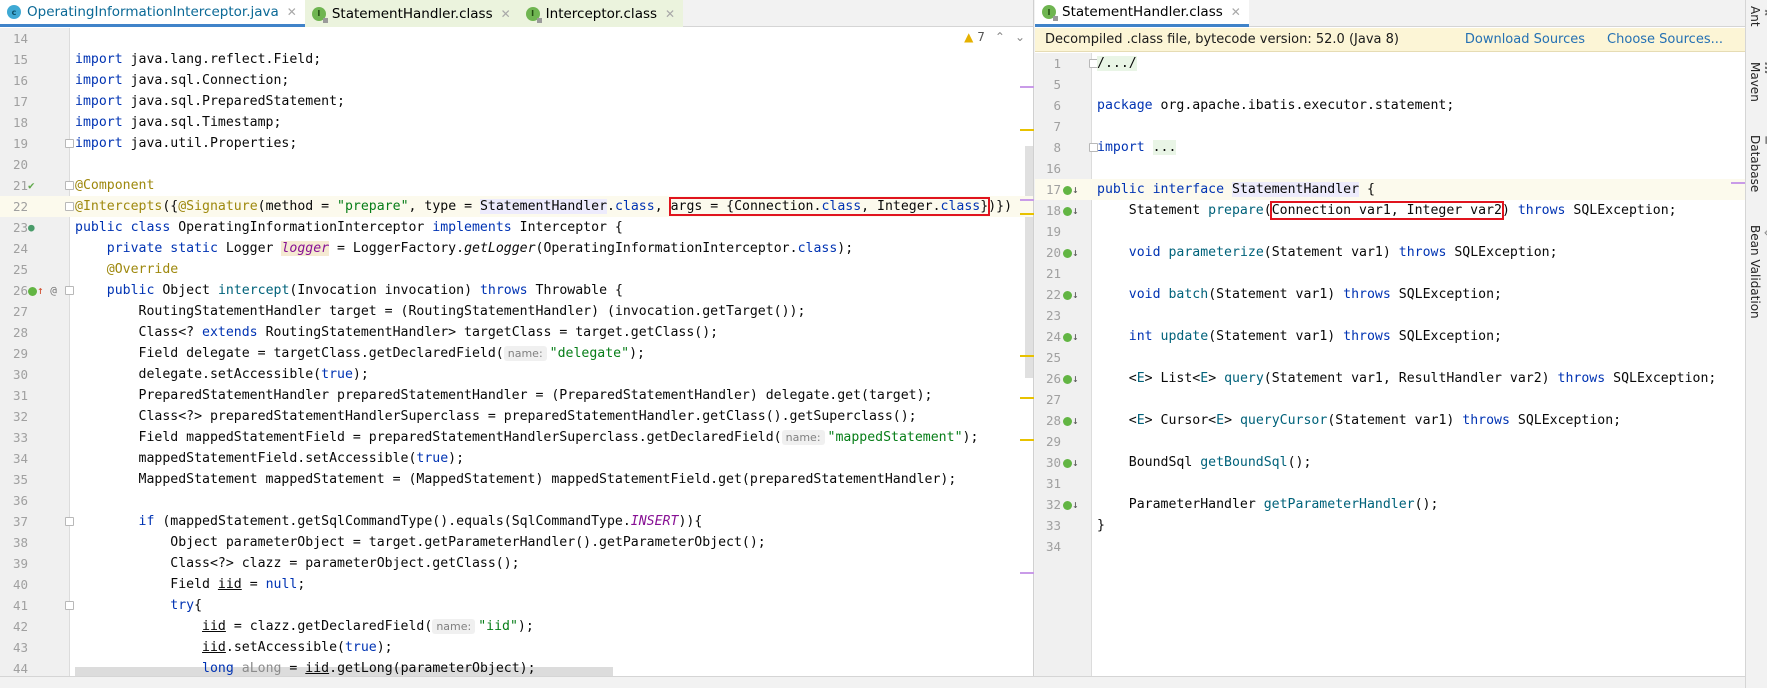  I want to click on tab-statement-handler: I StatementHandler.class ✕, so click(411, 13).